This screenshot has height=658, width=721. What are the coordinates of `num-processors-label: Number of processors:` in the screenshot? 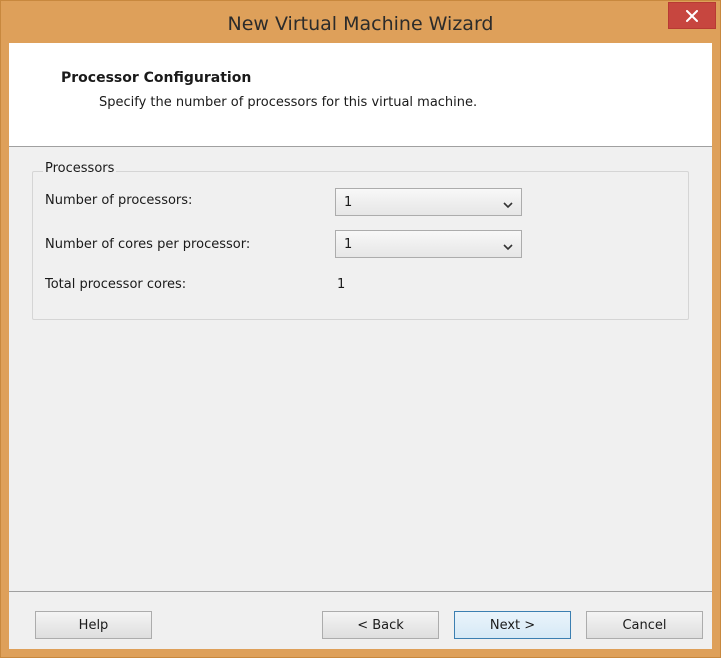 It's located at (119, 200).